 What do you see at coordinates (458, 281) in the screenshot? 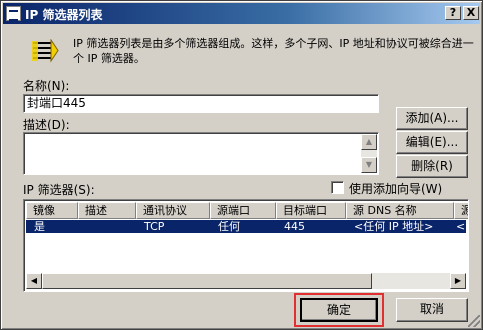
I see `scroll-right-icon: ▶` at bounding box center [458, 281].